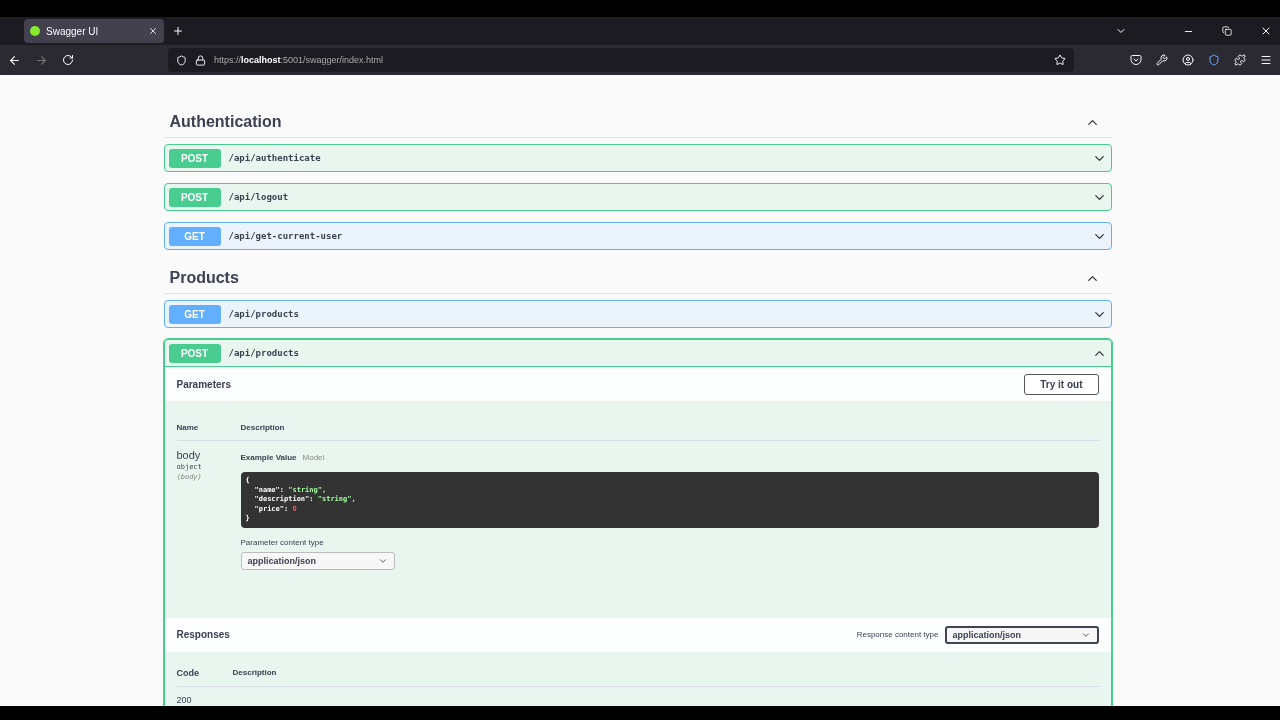 The height and width of the screenshot is (720, 1280). Describe the element at coordinates (184, 699) in the screenshot. I see `response-code: 200` at that location.